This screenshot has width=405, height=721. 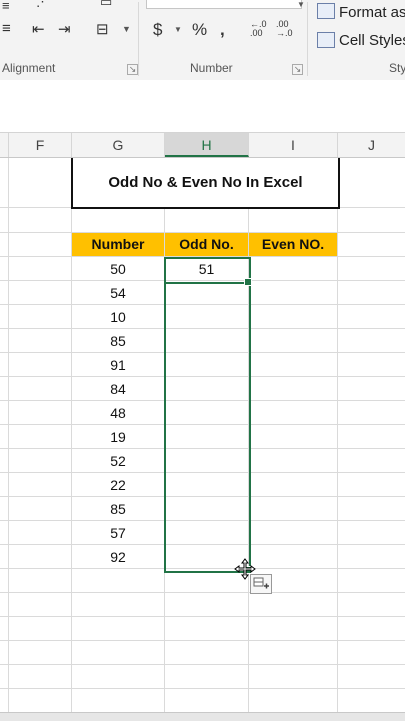 I want to click on header-number: Number, so click(x=118, y=244).